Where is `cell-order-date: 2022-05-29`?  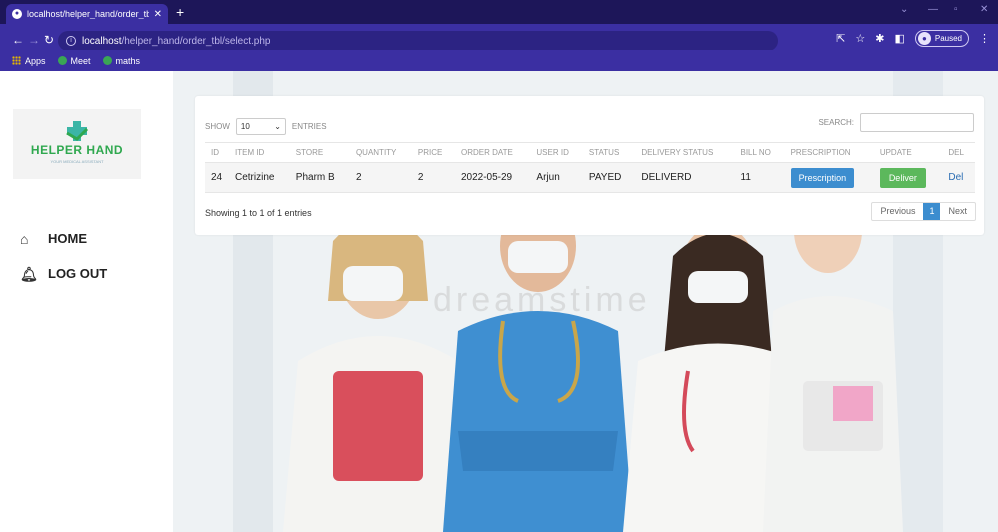 cell-order-date: 2022-05-29 is located at coordinates (492, 177).